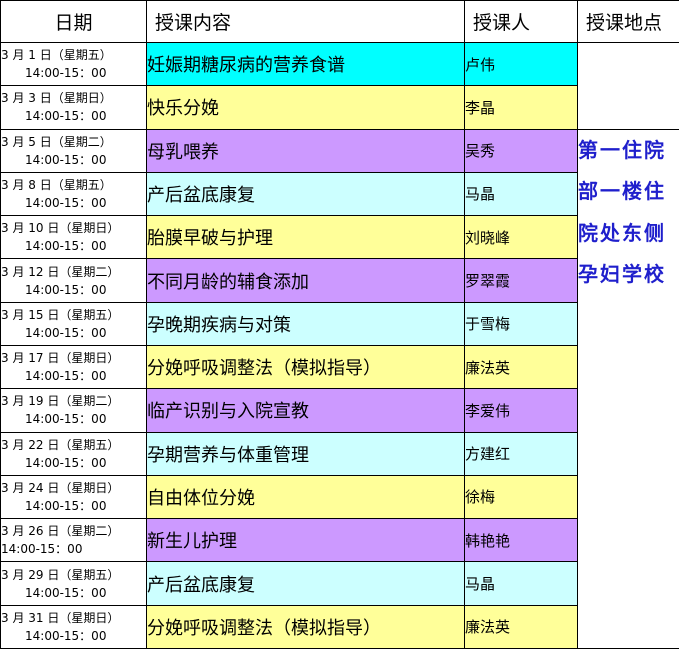  I want to click on date-cell: 3 月 12 日（星期二） 14:00-15：00, so click(73, 280).